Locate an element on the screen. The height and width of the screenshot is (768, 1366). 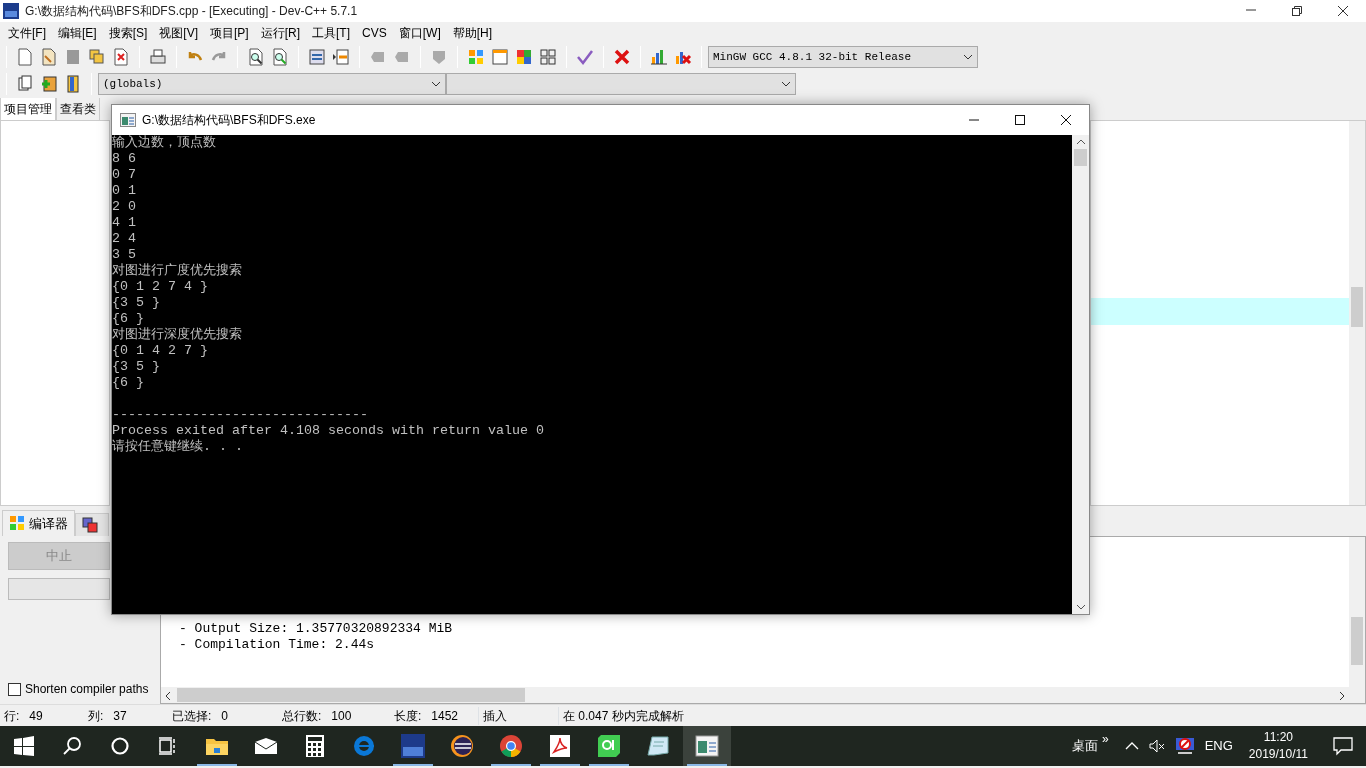
menu-item: 视图[V] is located at coordinates (178, 33).